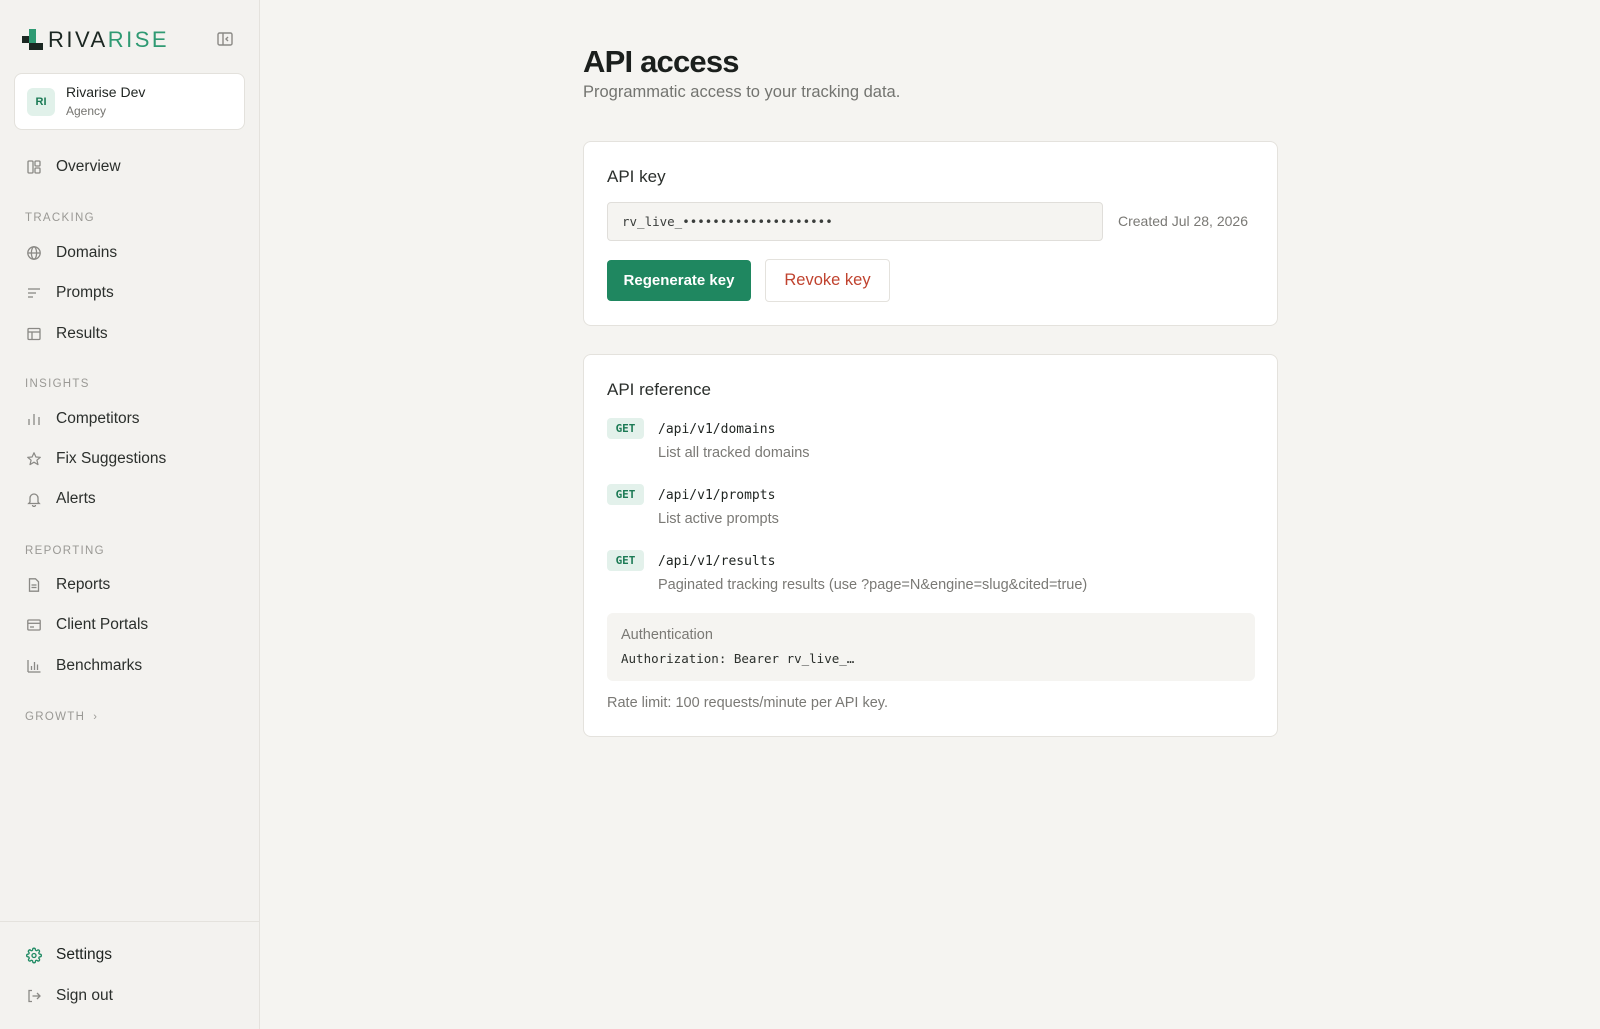  Describe the element at coordinates (717, 561) in the screenshot. I see `endpoint-path: /api/v1/results` at that location.